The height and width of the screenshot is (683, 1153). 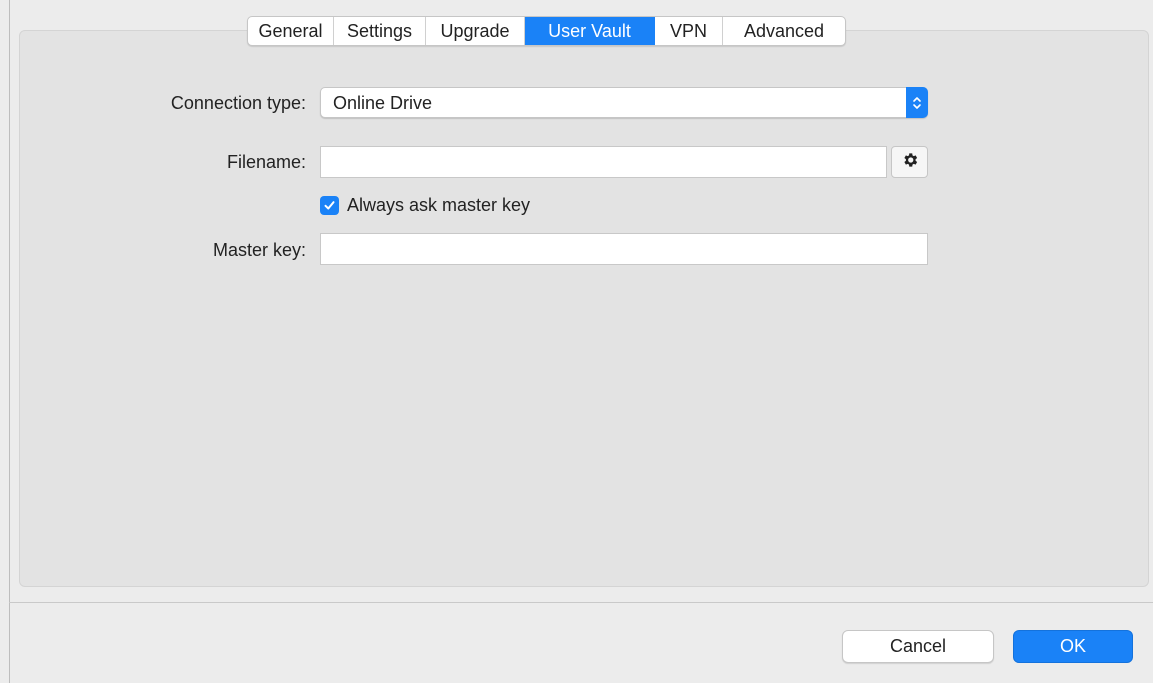 What do you see at coordinates (917, 102) in the screenshot?
I see `chevron-updown-icon` at bounding box center [917, 102].